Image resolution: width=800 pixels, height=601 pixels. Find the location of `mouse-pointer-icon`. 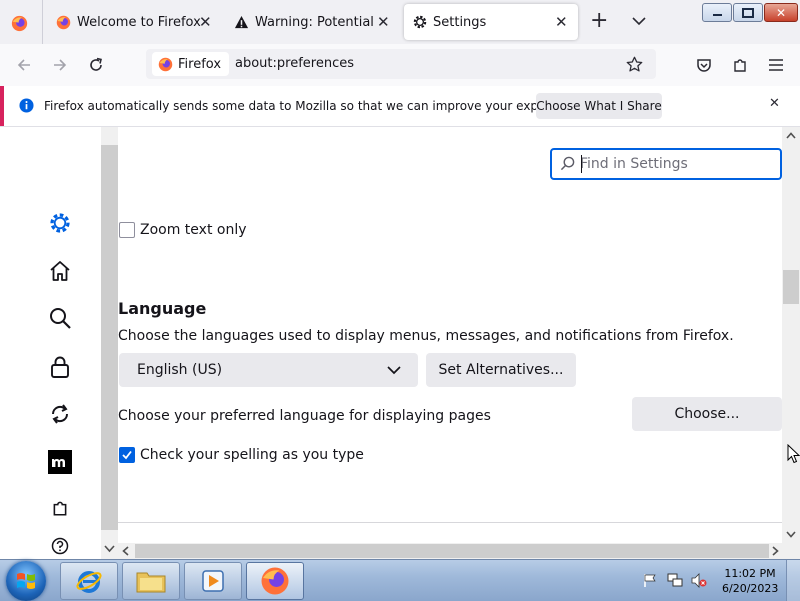

mouse-pointer-icon is located at coordinates (793, 454).